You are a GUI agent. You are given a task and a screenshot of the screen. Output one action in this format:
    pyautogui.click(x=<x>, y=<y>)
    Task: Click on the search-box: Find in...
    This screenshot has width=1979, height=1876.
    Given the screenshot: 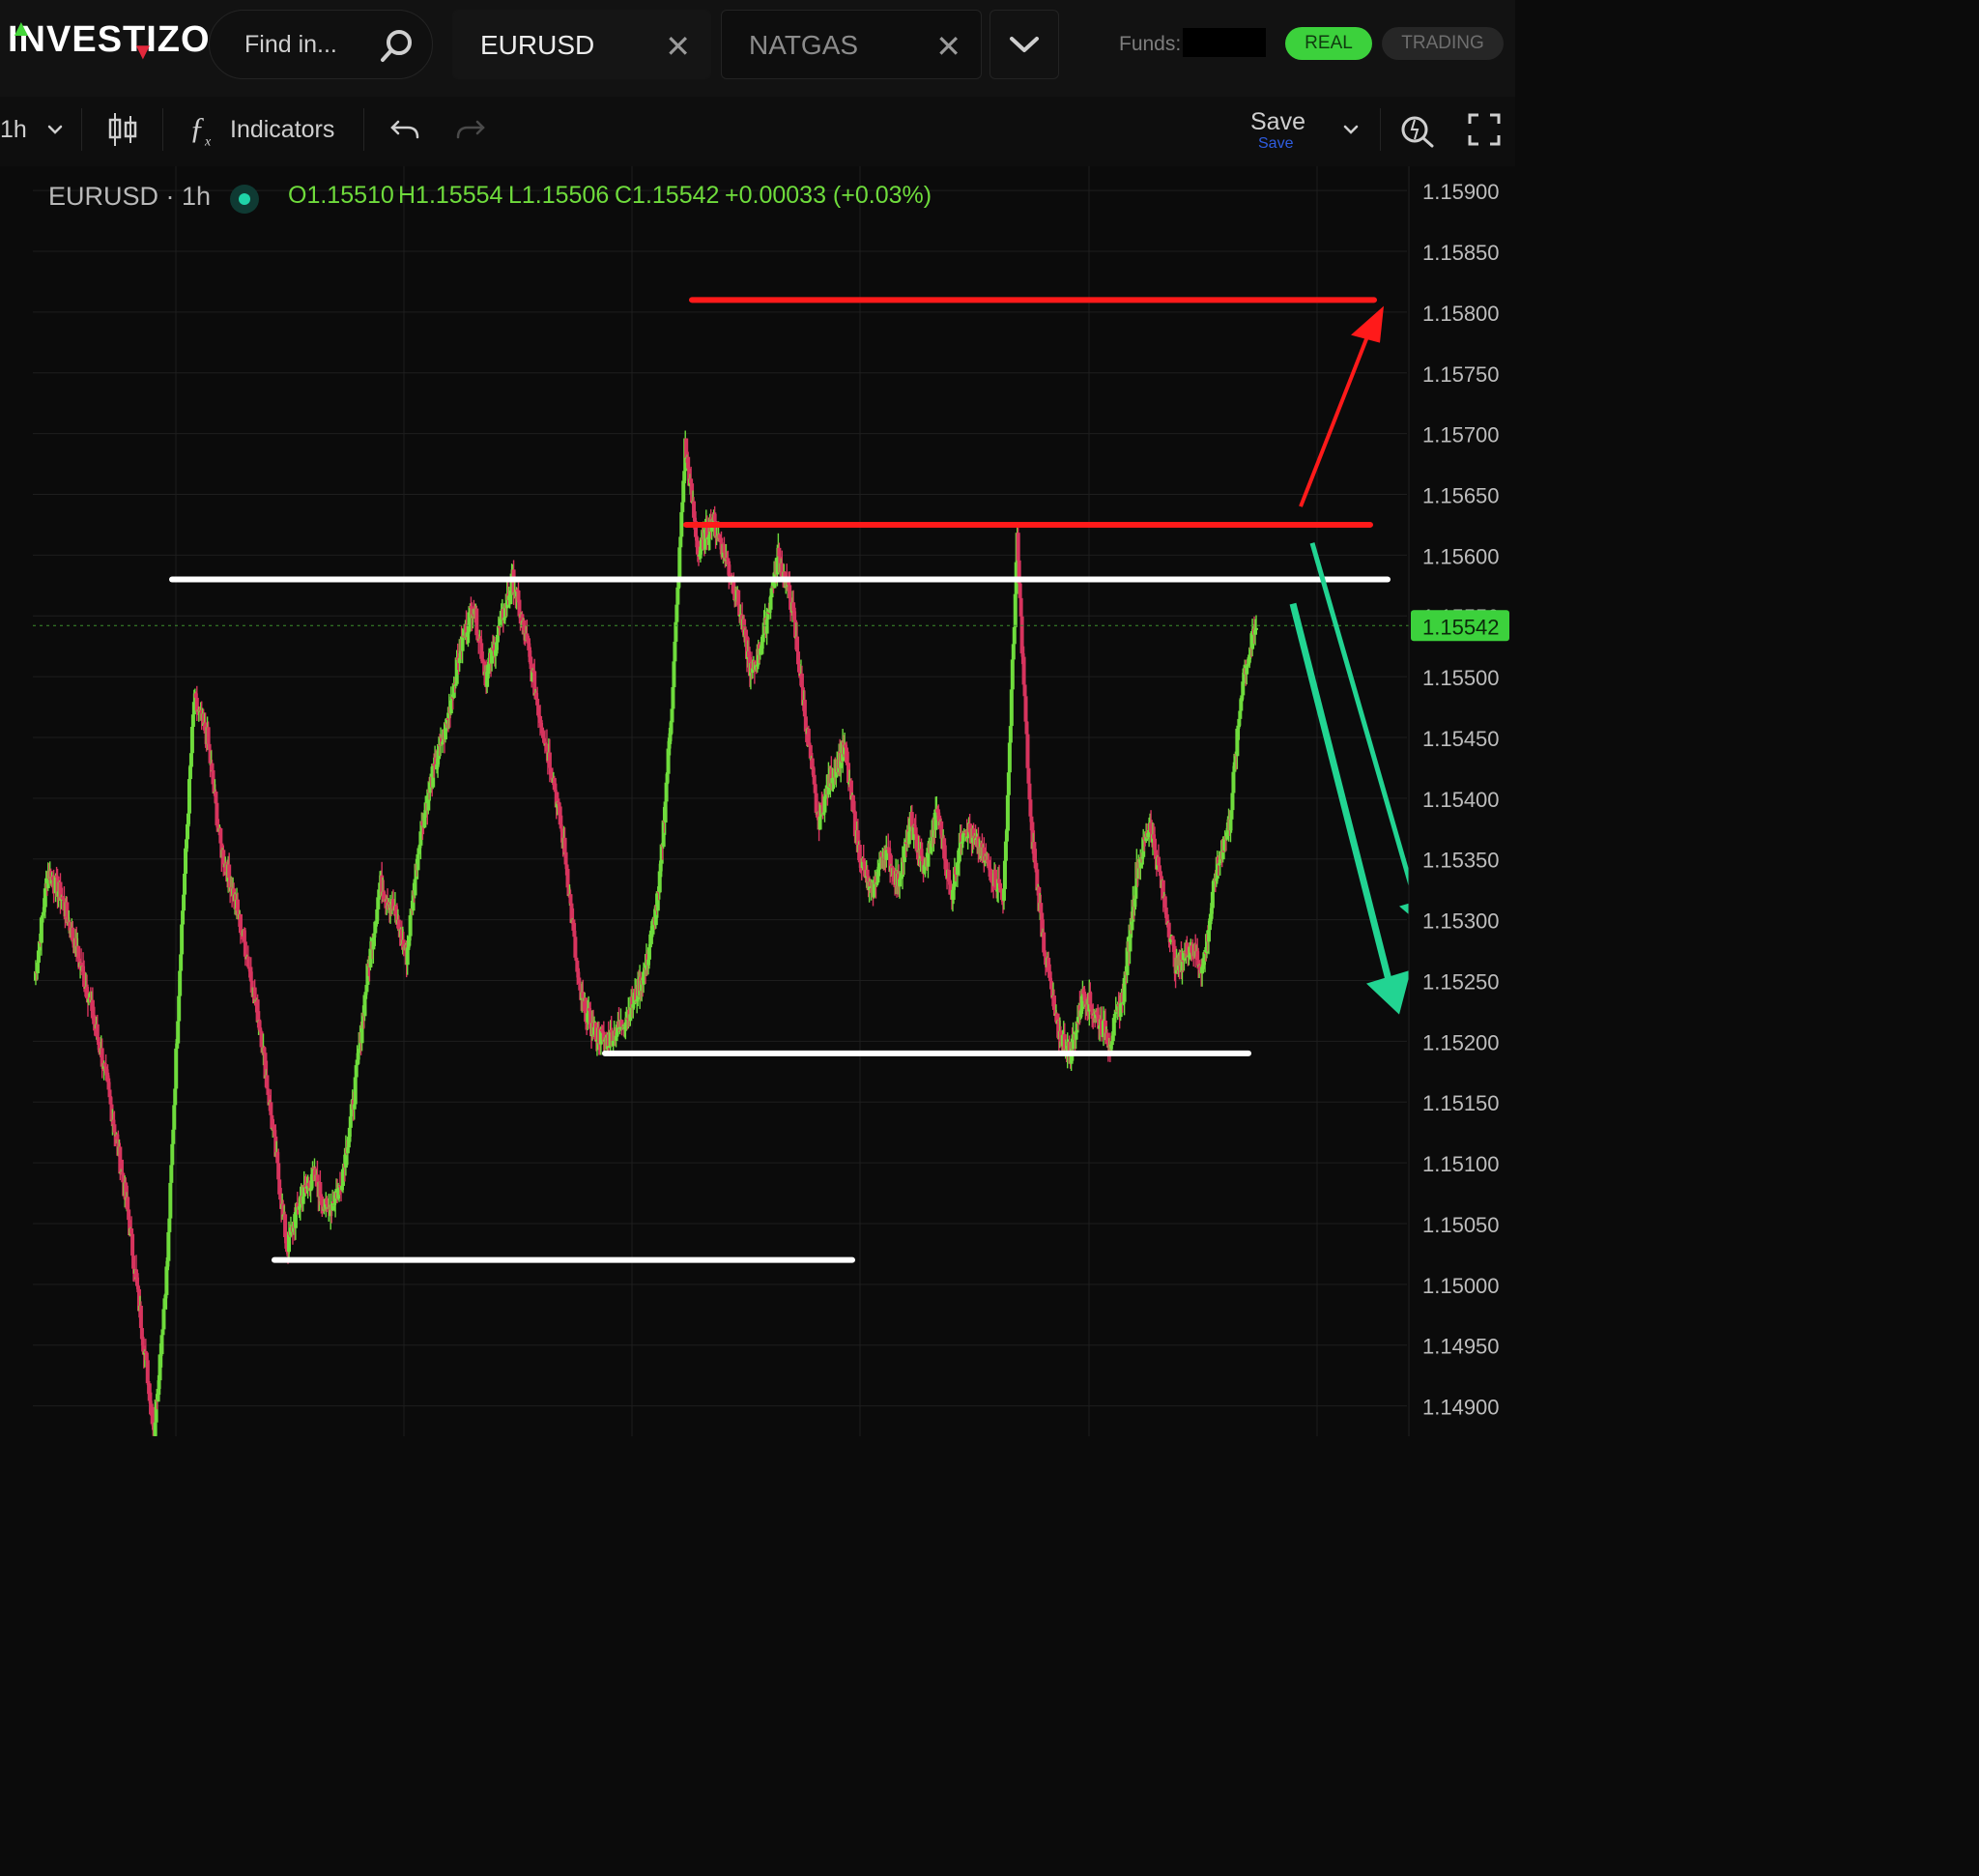 What is the action you would take?
    pyautogui.click(x=321, y=44)
    